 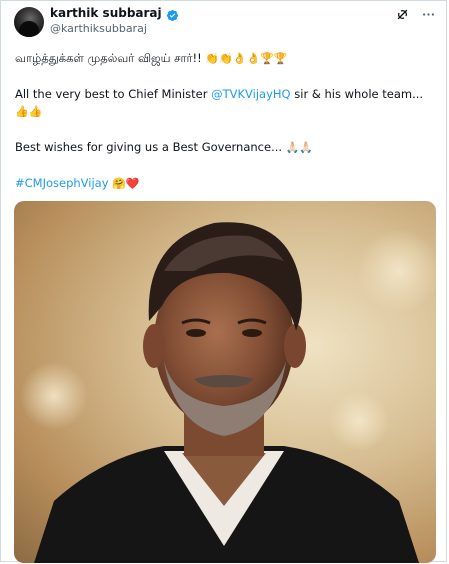 I want to click on tweet-emoji-3: 🙏🏻🙏🏻, so click(x=299, y=147).